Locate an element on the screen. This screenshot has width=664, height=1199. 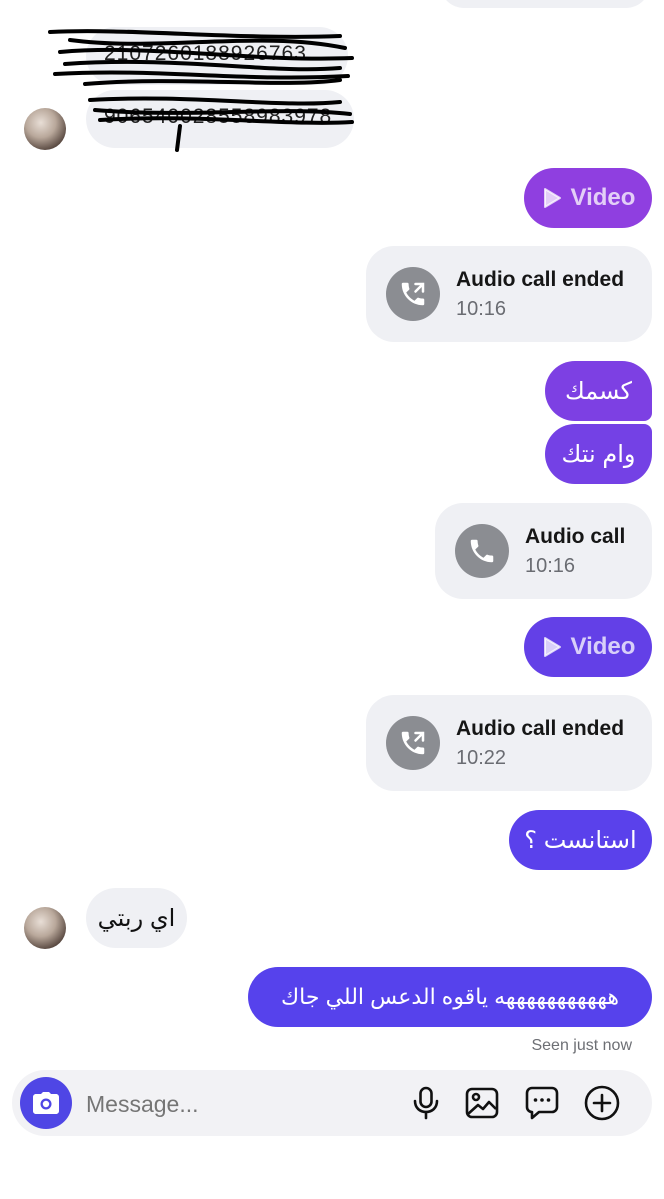
microphone-icon is located at coordinates (426, 1103).